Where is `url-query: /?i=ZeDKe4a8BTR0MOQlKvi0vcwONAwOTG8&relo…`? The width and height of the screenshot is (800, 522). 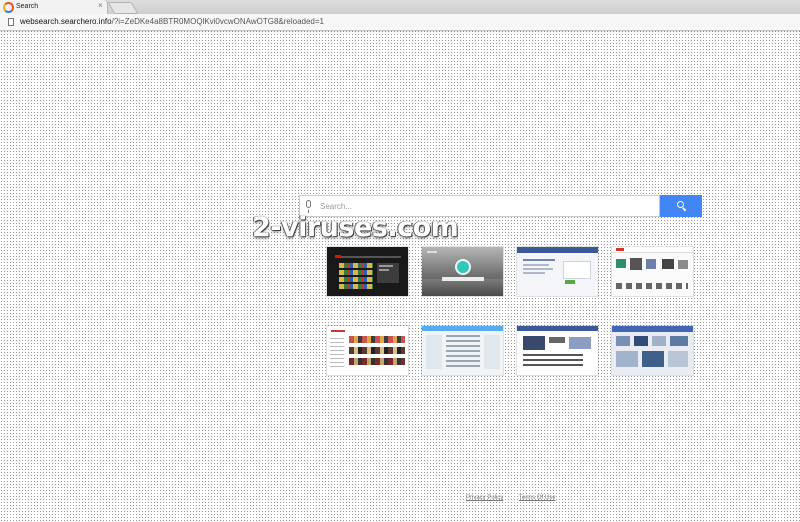 url-query: /?i=ZeDKe4a8BTR0MOQlKvi0vcwONAwOTG8&relo… is located at coordinates (217, 21).